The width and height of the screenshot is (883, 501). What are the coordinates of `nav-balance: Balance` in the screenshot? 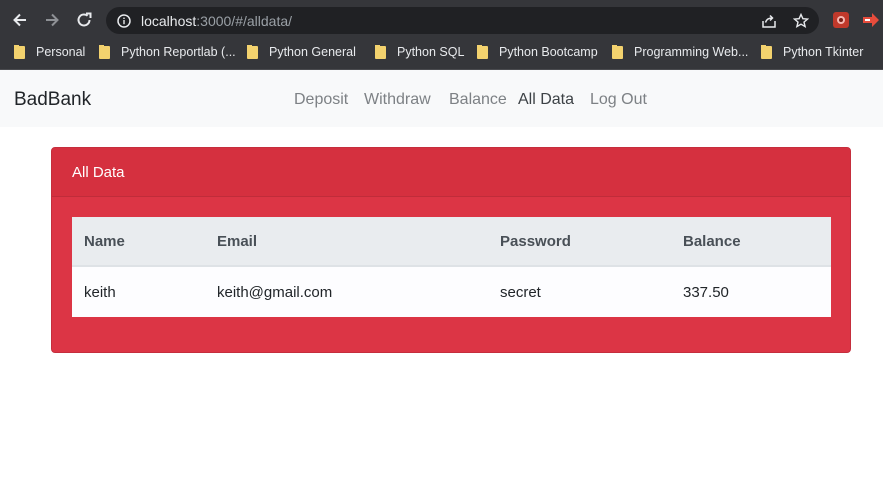 It's located at (478, 100).